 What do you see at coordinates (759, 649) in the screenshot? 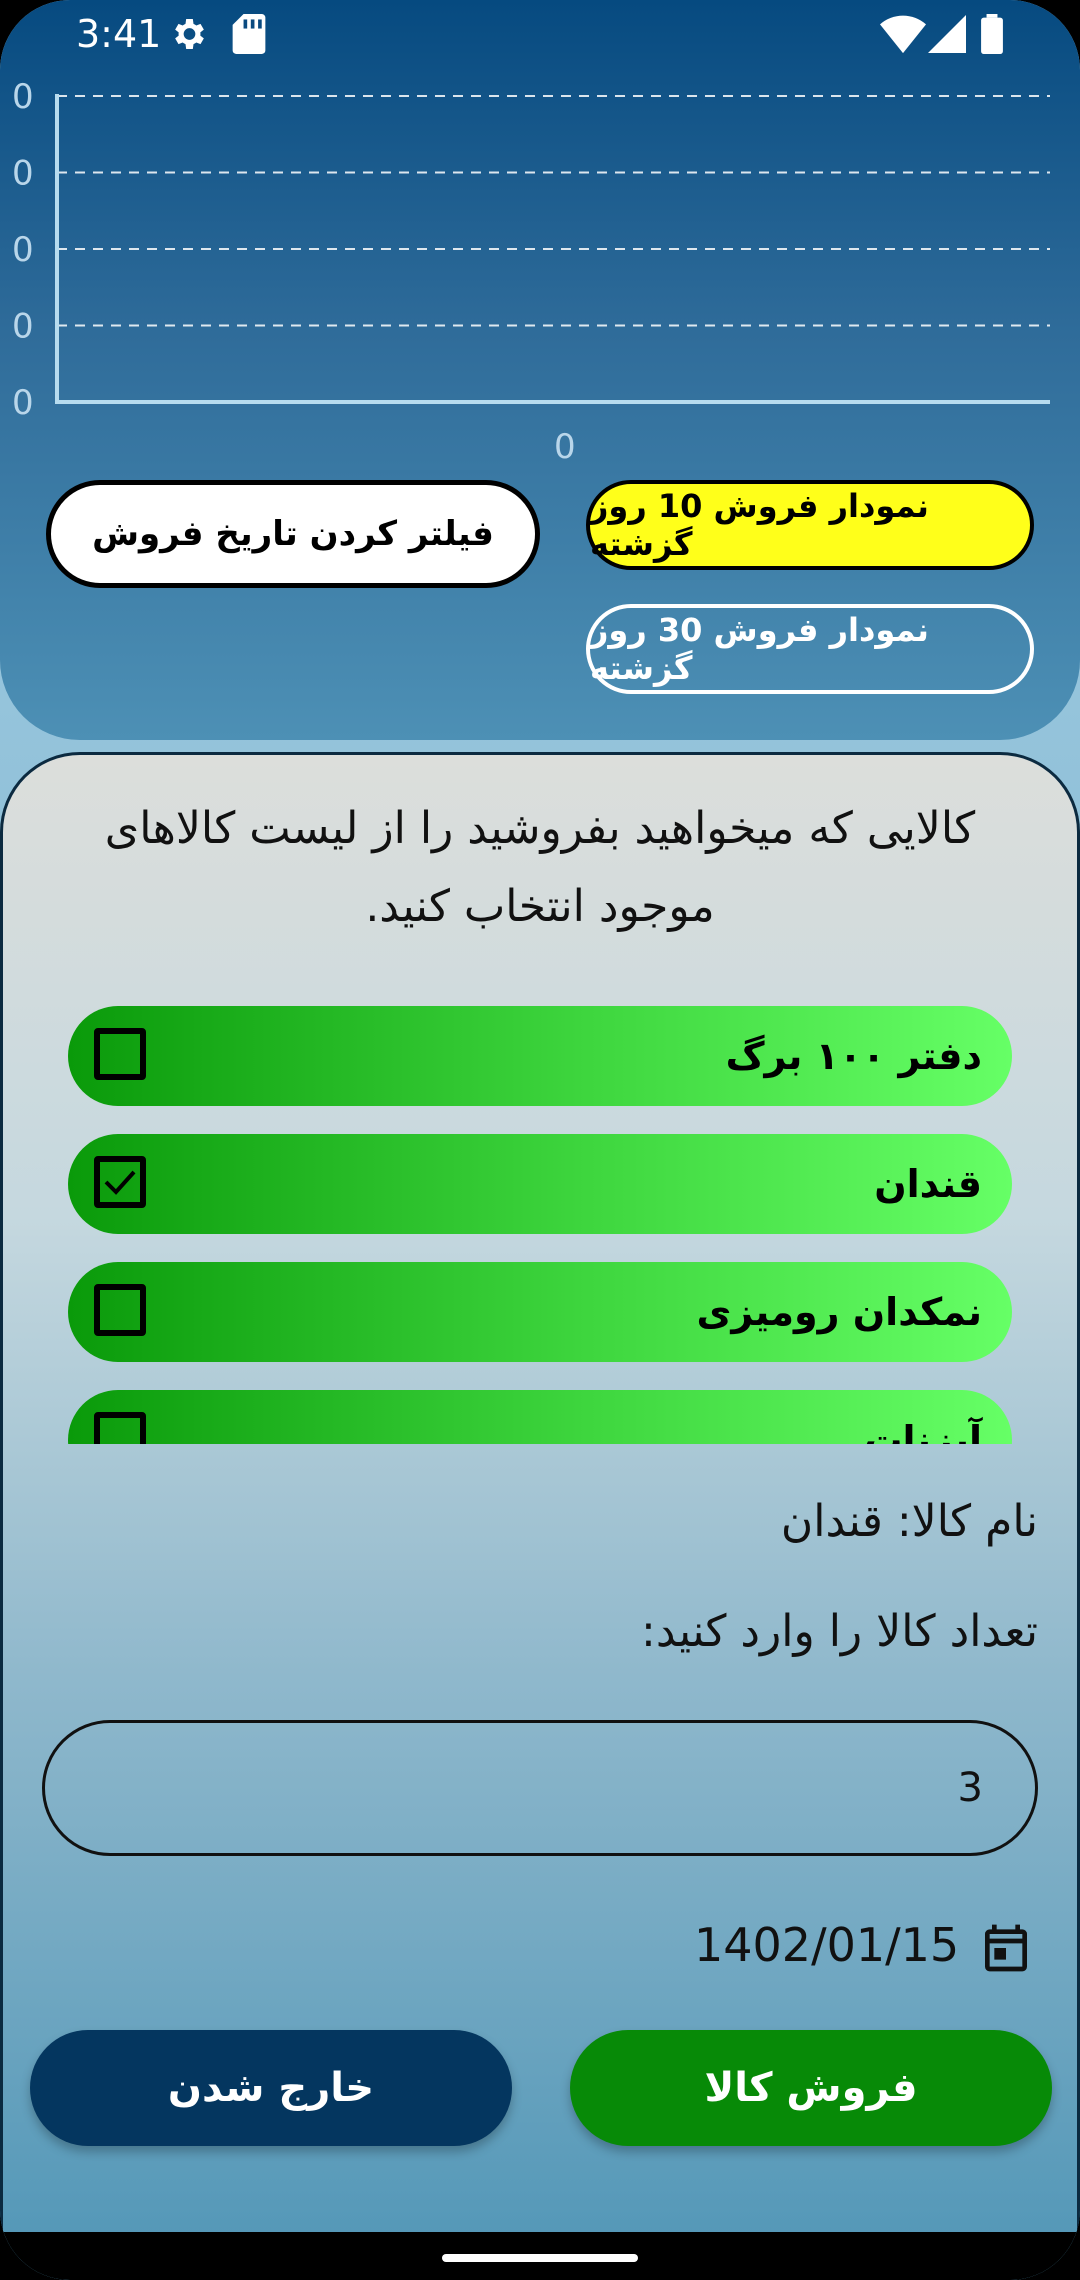
I see `chart-30-days-label: نمودار فروش 30 روز گزشته` at bounding box center [759, 649].